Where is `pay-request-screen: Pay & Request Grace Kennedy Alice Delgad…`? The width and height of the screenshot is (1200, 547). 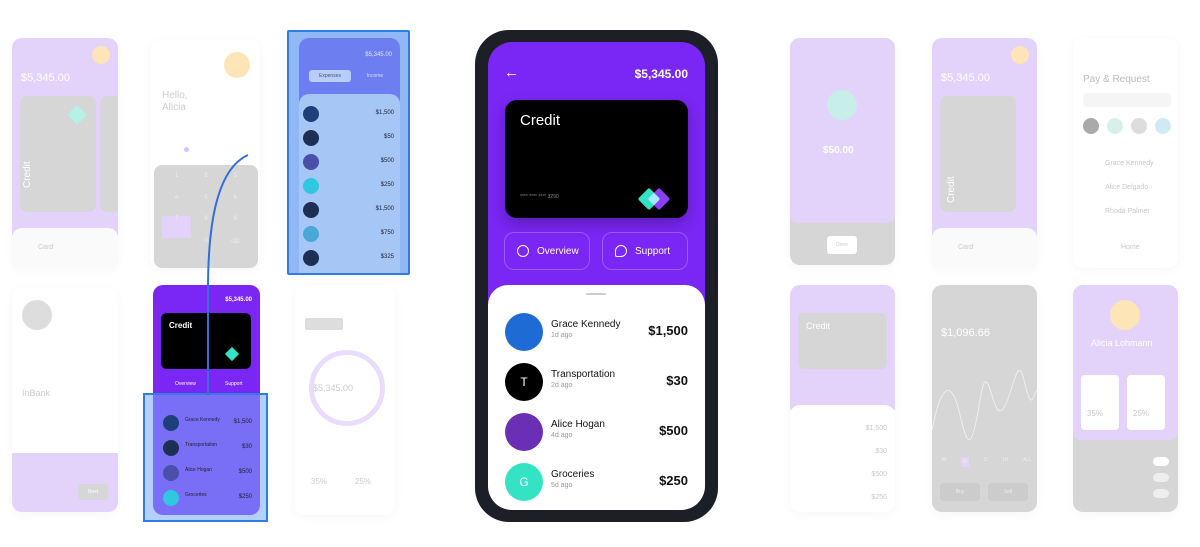
pay-request-screen: Pay & Request Grace Kennedy Alice Delgad… is located at coordinates (1125, 153).